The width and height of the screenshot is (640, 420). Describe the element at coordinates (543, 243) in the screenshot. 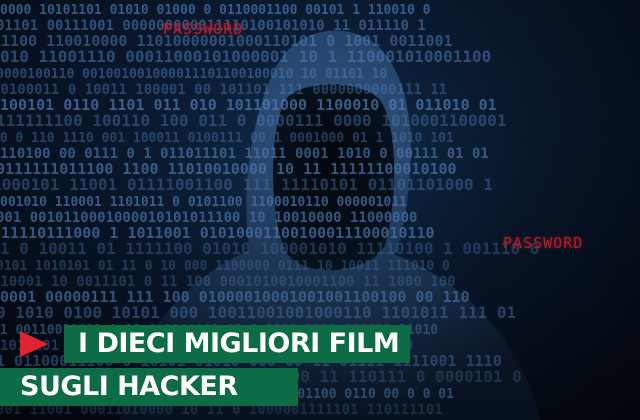

I see `password-overlay-text-right: PASSWORD` at that location.